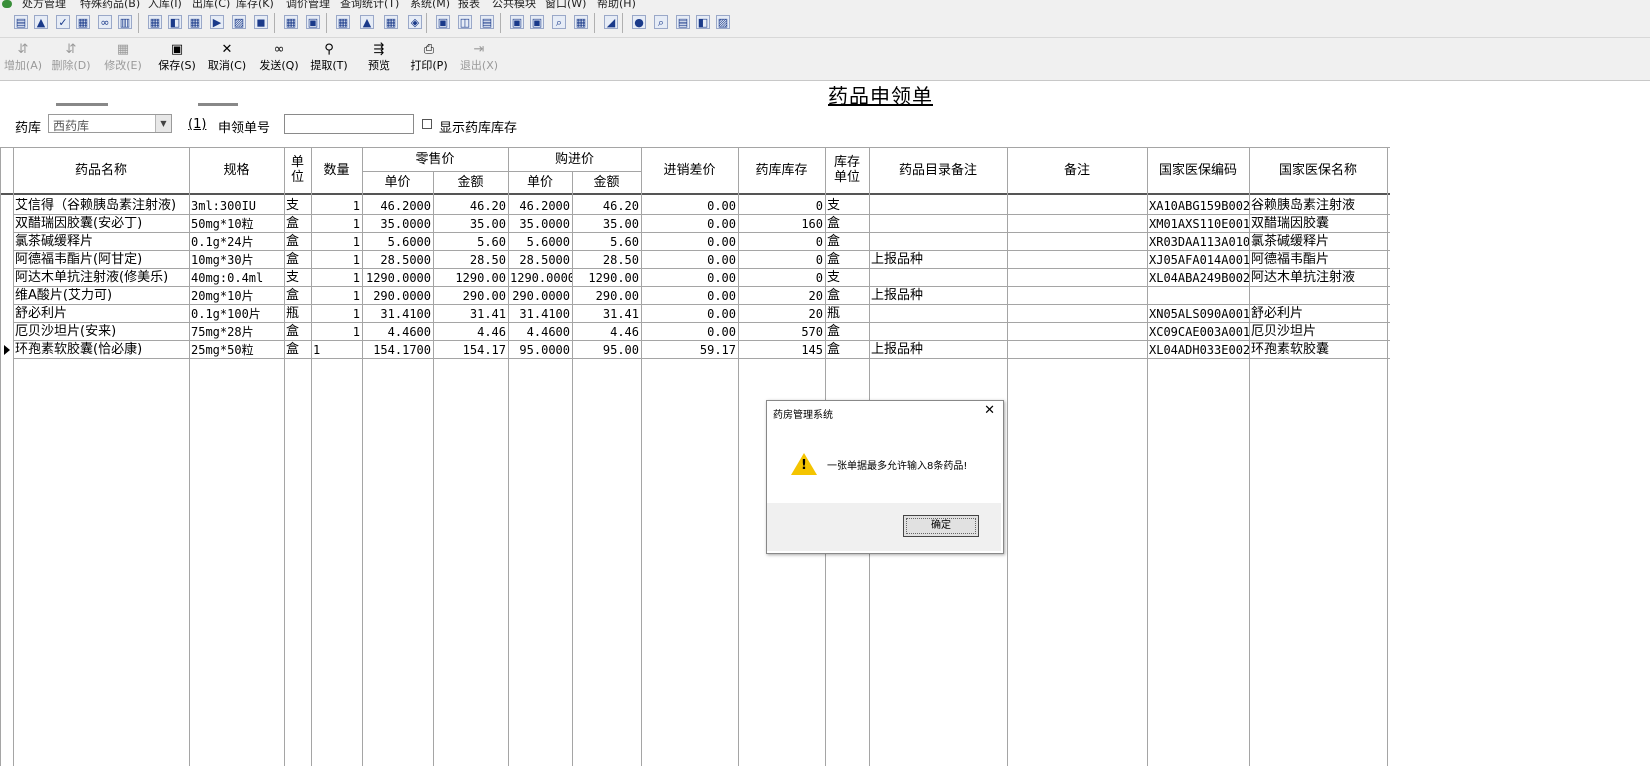 The image size is (1650, 766). I want to click on send-button: ∞ 发送(Q), so click(279, 59).